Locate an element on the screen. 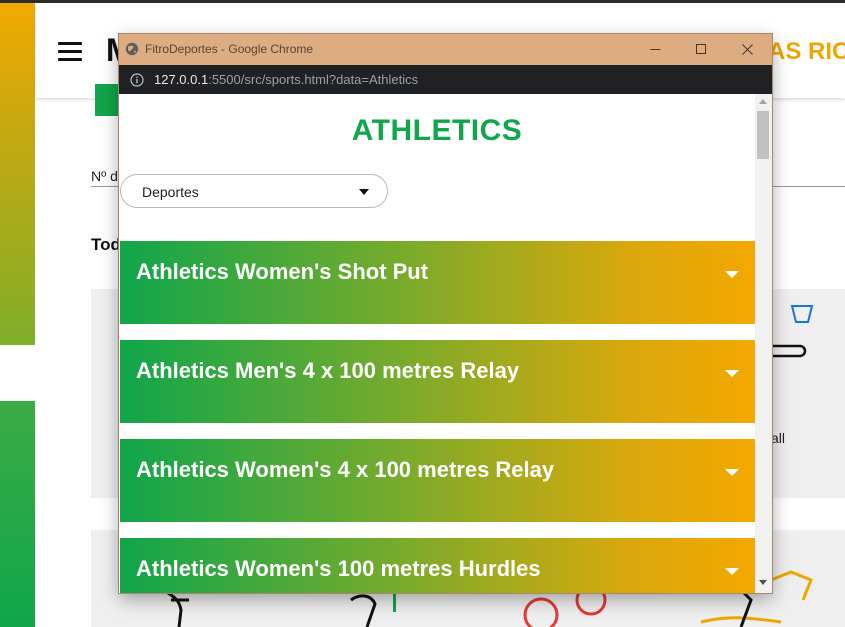 This screenshot has height=627, width=845. maximize-button is located at coordinates (702, 49).